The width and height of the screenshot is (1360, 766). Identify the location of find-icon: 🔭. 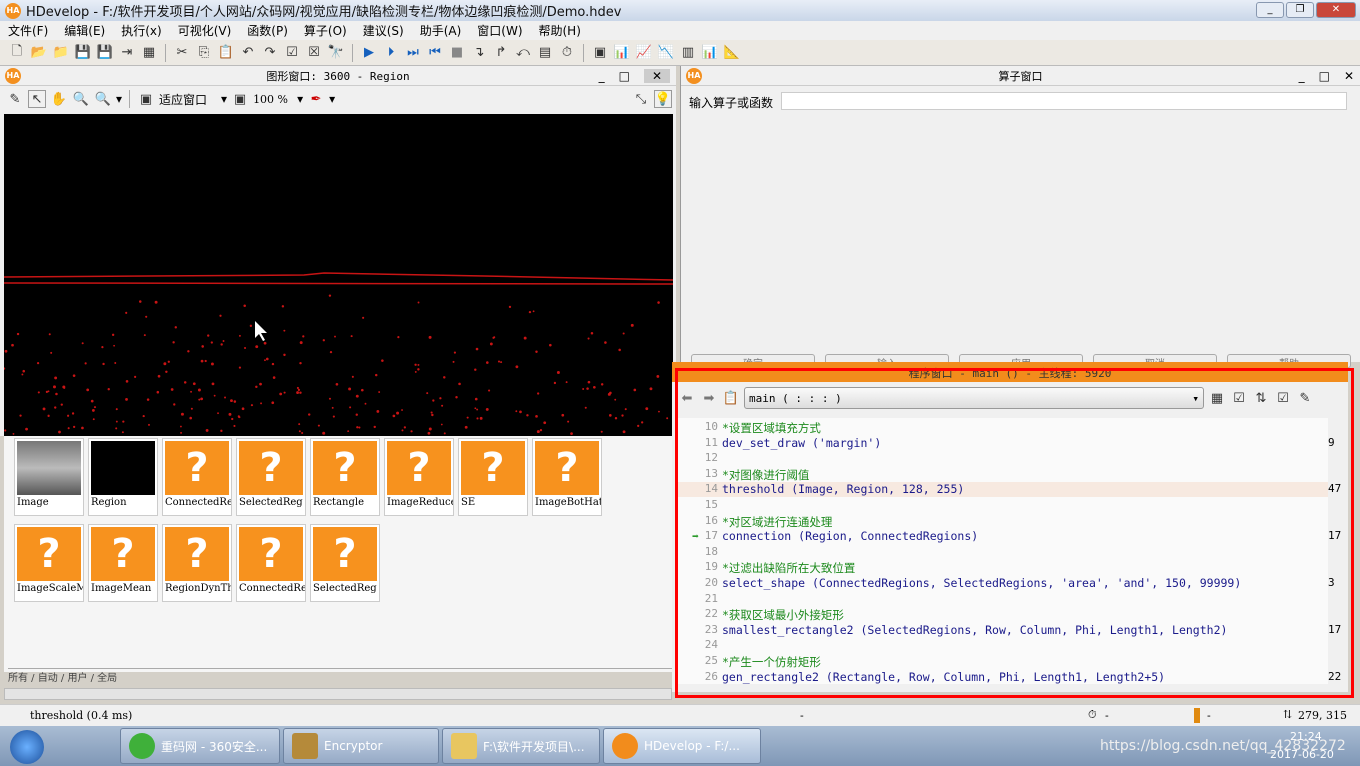
(336, 53).